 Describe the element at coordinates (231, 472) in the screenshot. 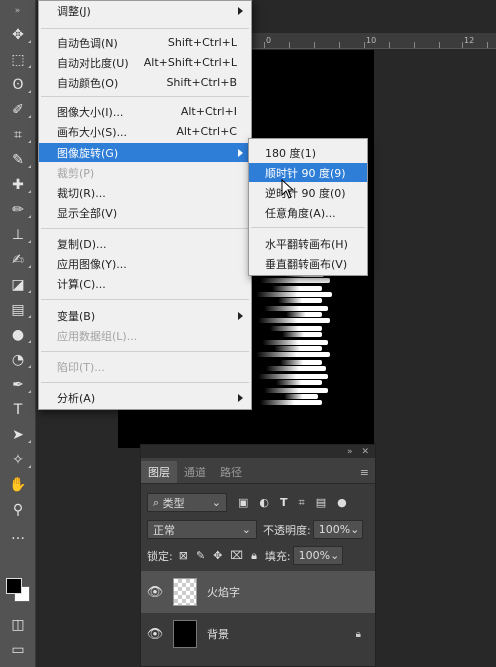

I see `tab-paths: 路径` at that location.